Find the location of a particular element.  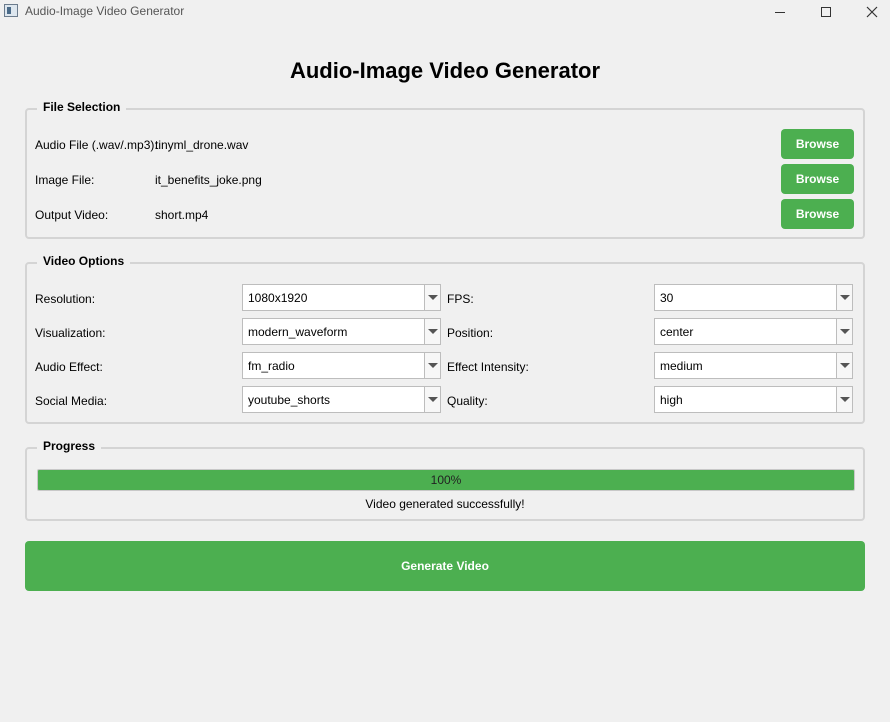

title-bar: Audio-Image Video Generator is located at coordinates (445, 12).